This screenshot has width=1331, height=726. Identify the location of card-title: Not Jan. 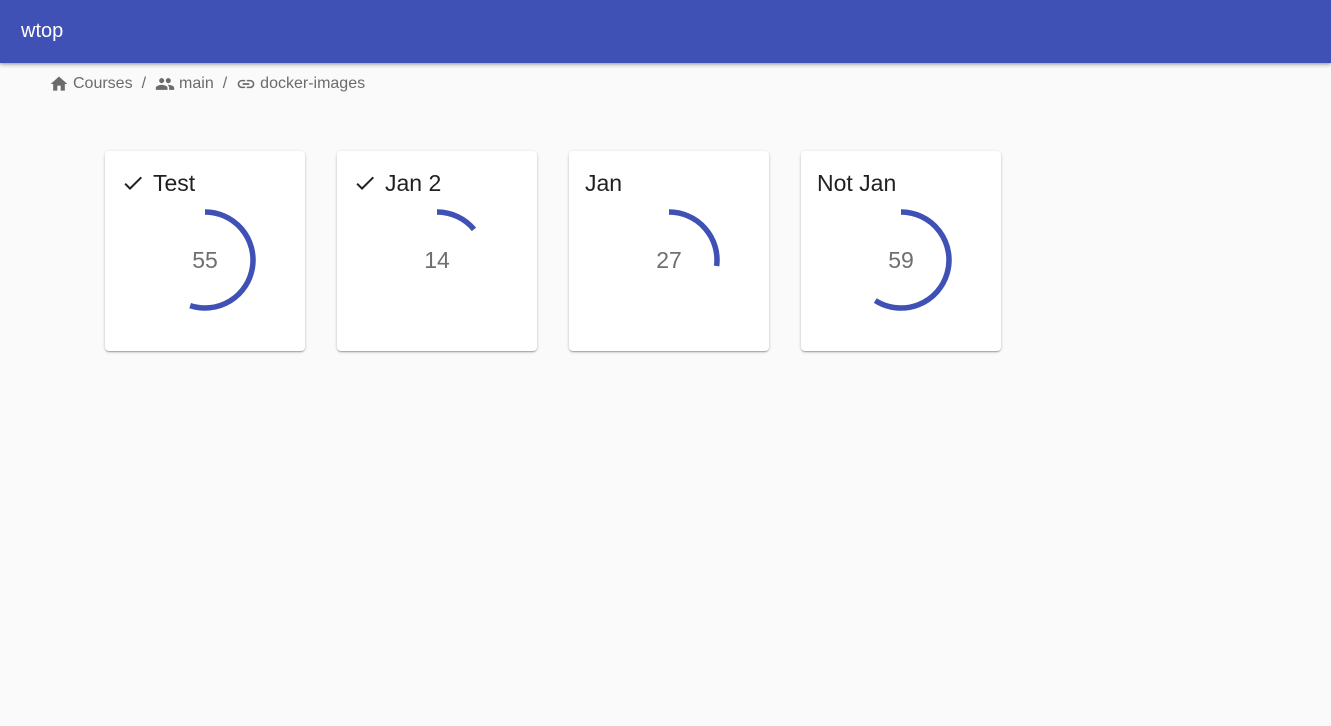
(857, 183).